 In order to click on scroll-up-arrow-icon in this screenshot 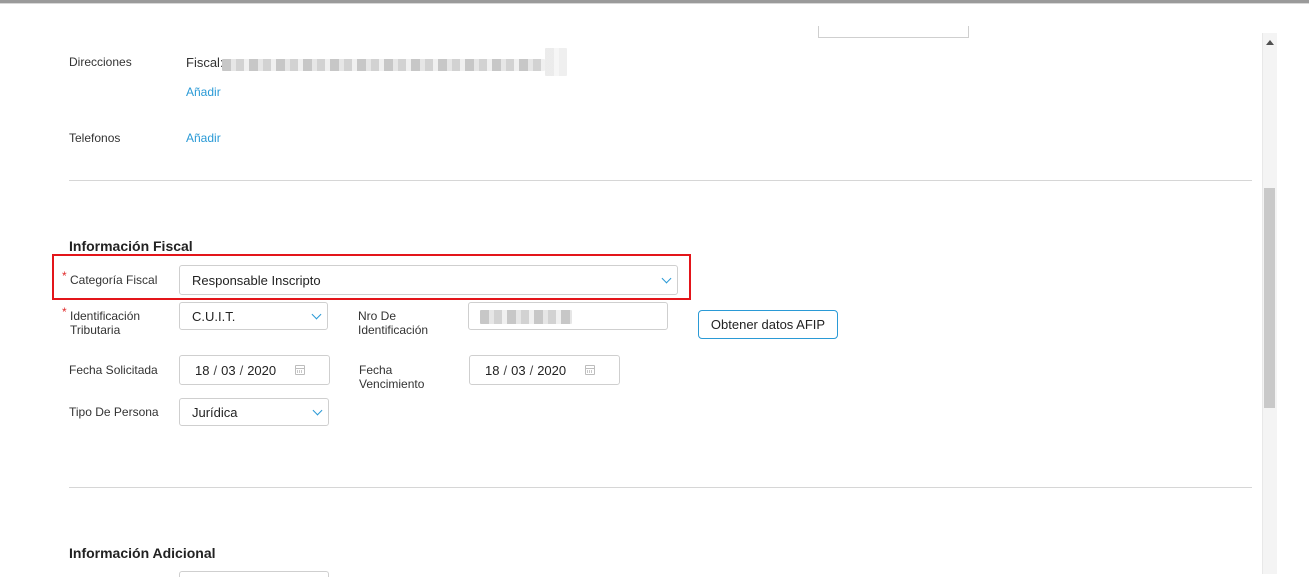, I will do `click(1270, 42)`.